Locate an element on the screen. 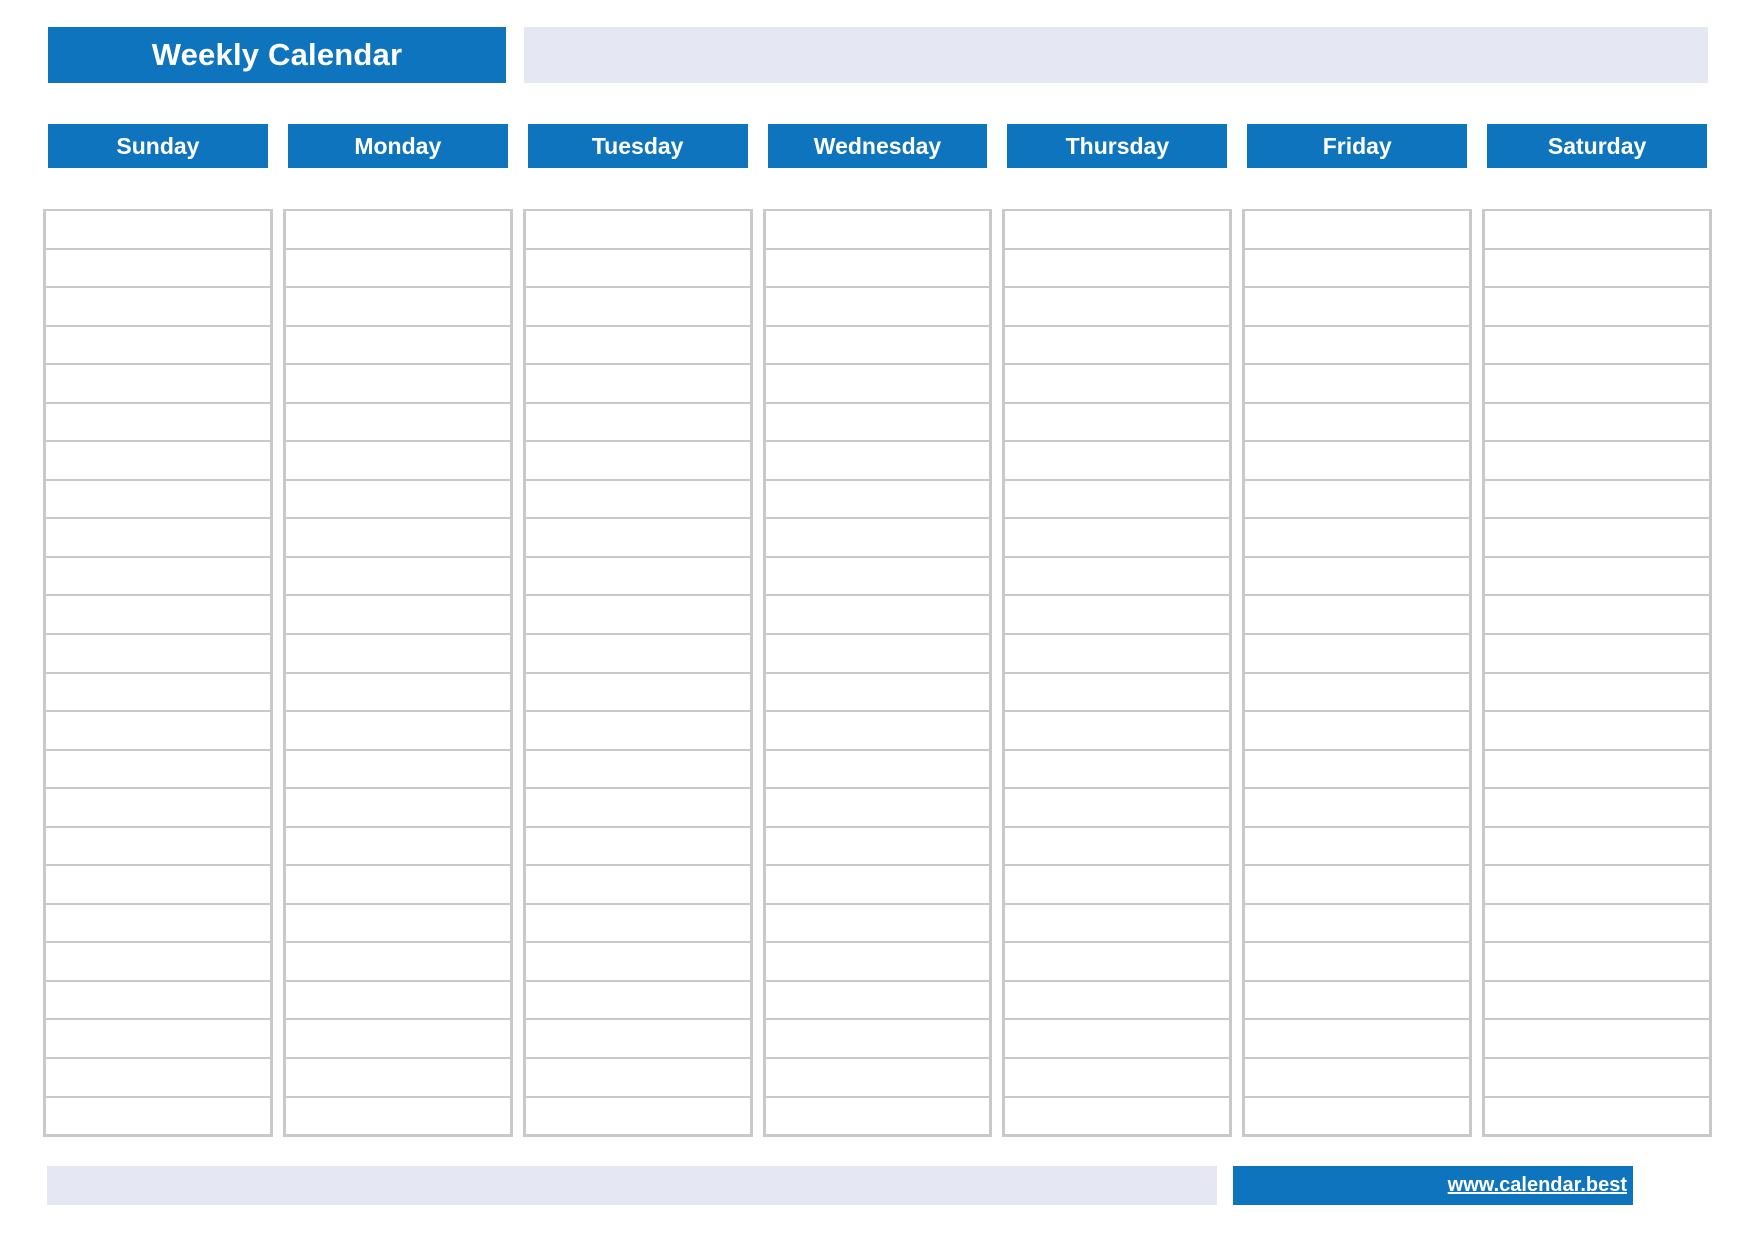 This screenshot has width=1754, height=1240. day-header-friday: Friday is located at coordinates (1357, 146).